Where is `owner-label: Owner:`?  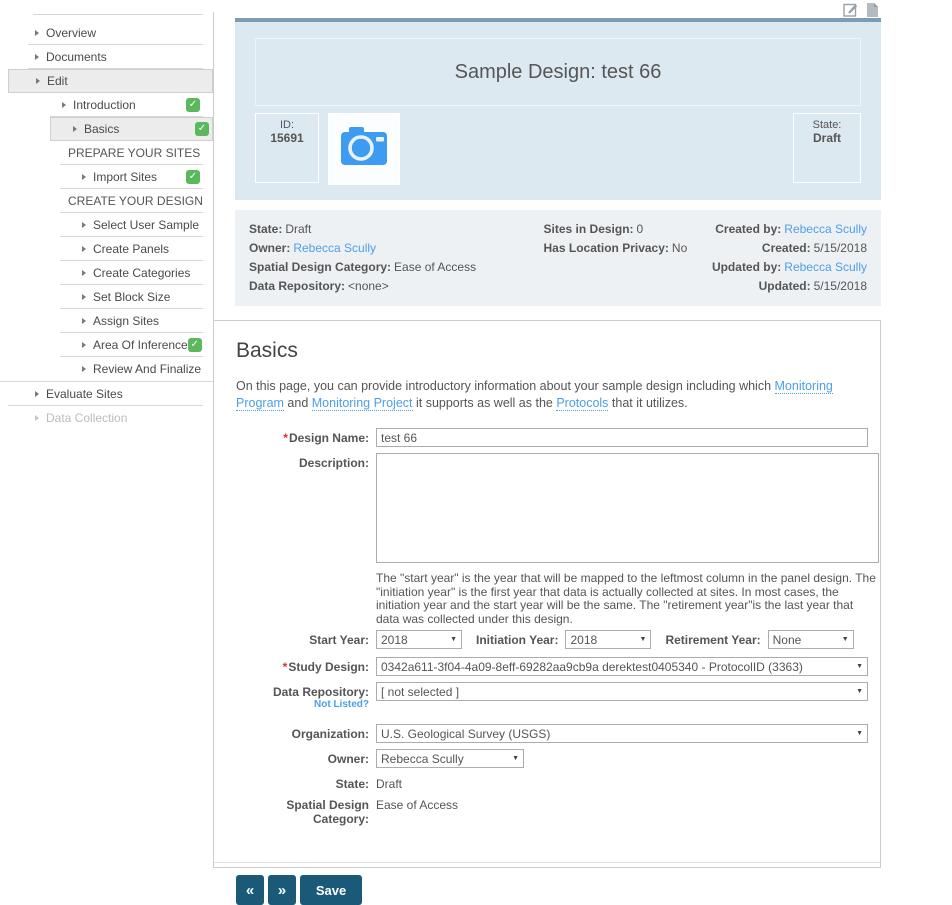 owner-label: Owner: is located at coordinates (348, 759).